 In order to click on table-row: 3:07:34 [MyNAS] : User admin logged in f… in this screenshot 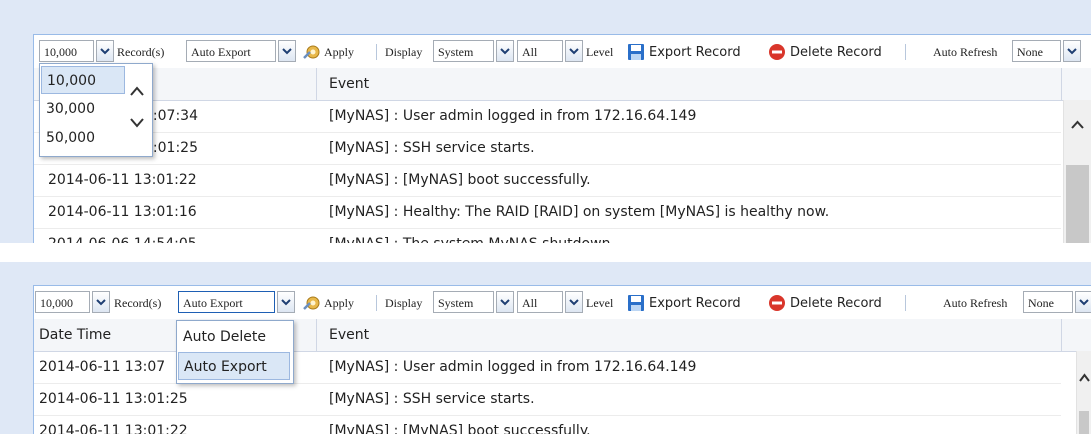, I will do `click(547, 117)`.